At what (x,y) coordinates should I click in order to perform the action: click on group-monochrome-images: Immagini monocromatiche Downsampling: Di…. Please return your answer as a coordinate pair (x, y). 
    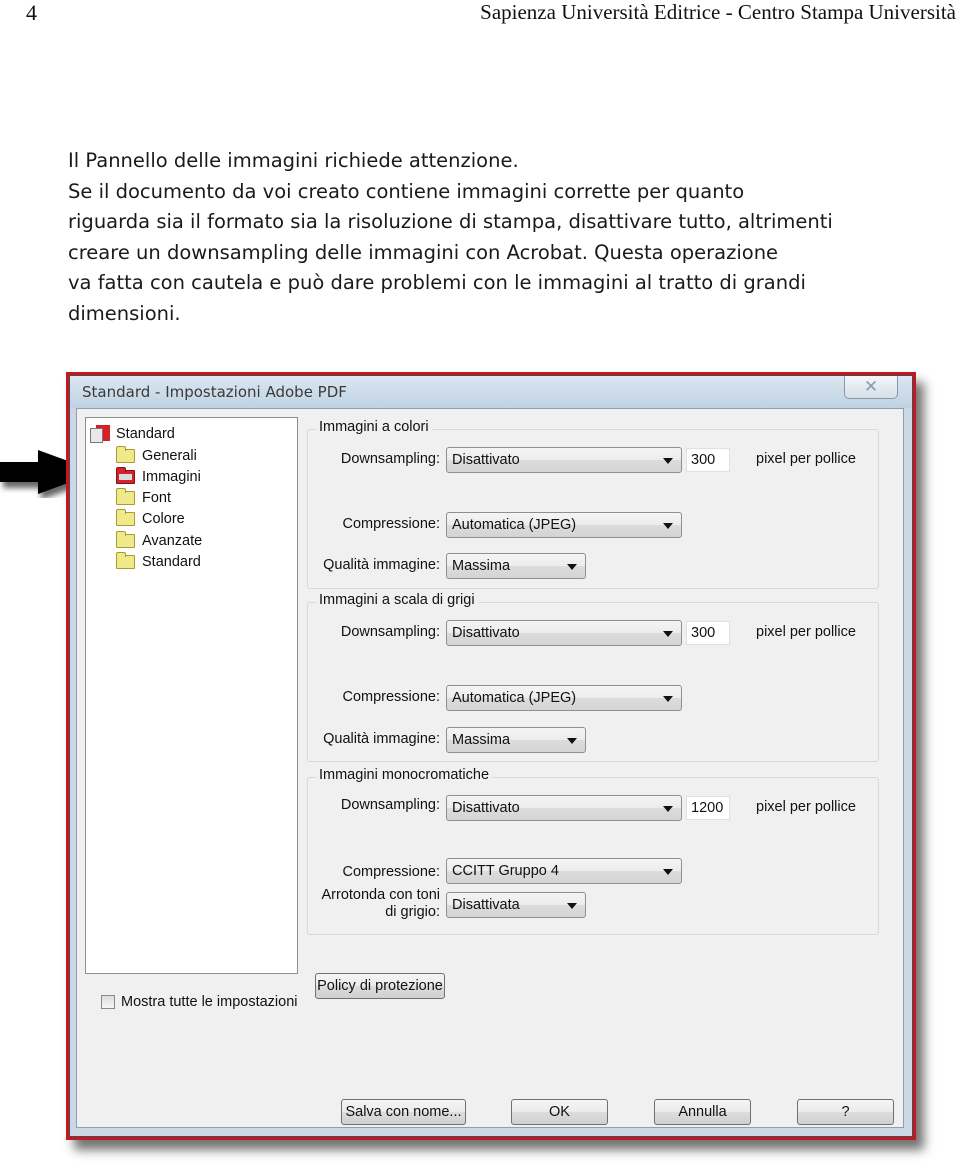
    Looking at the image, I should click on (593, 851).